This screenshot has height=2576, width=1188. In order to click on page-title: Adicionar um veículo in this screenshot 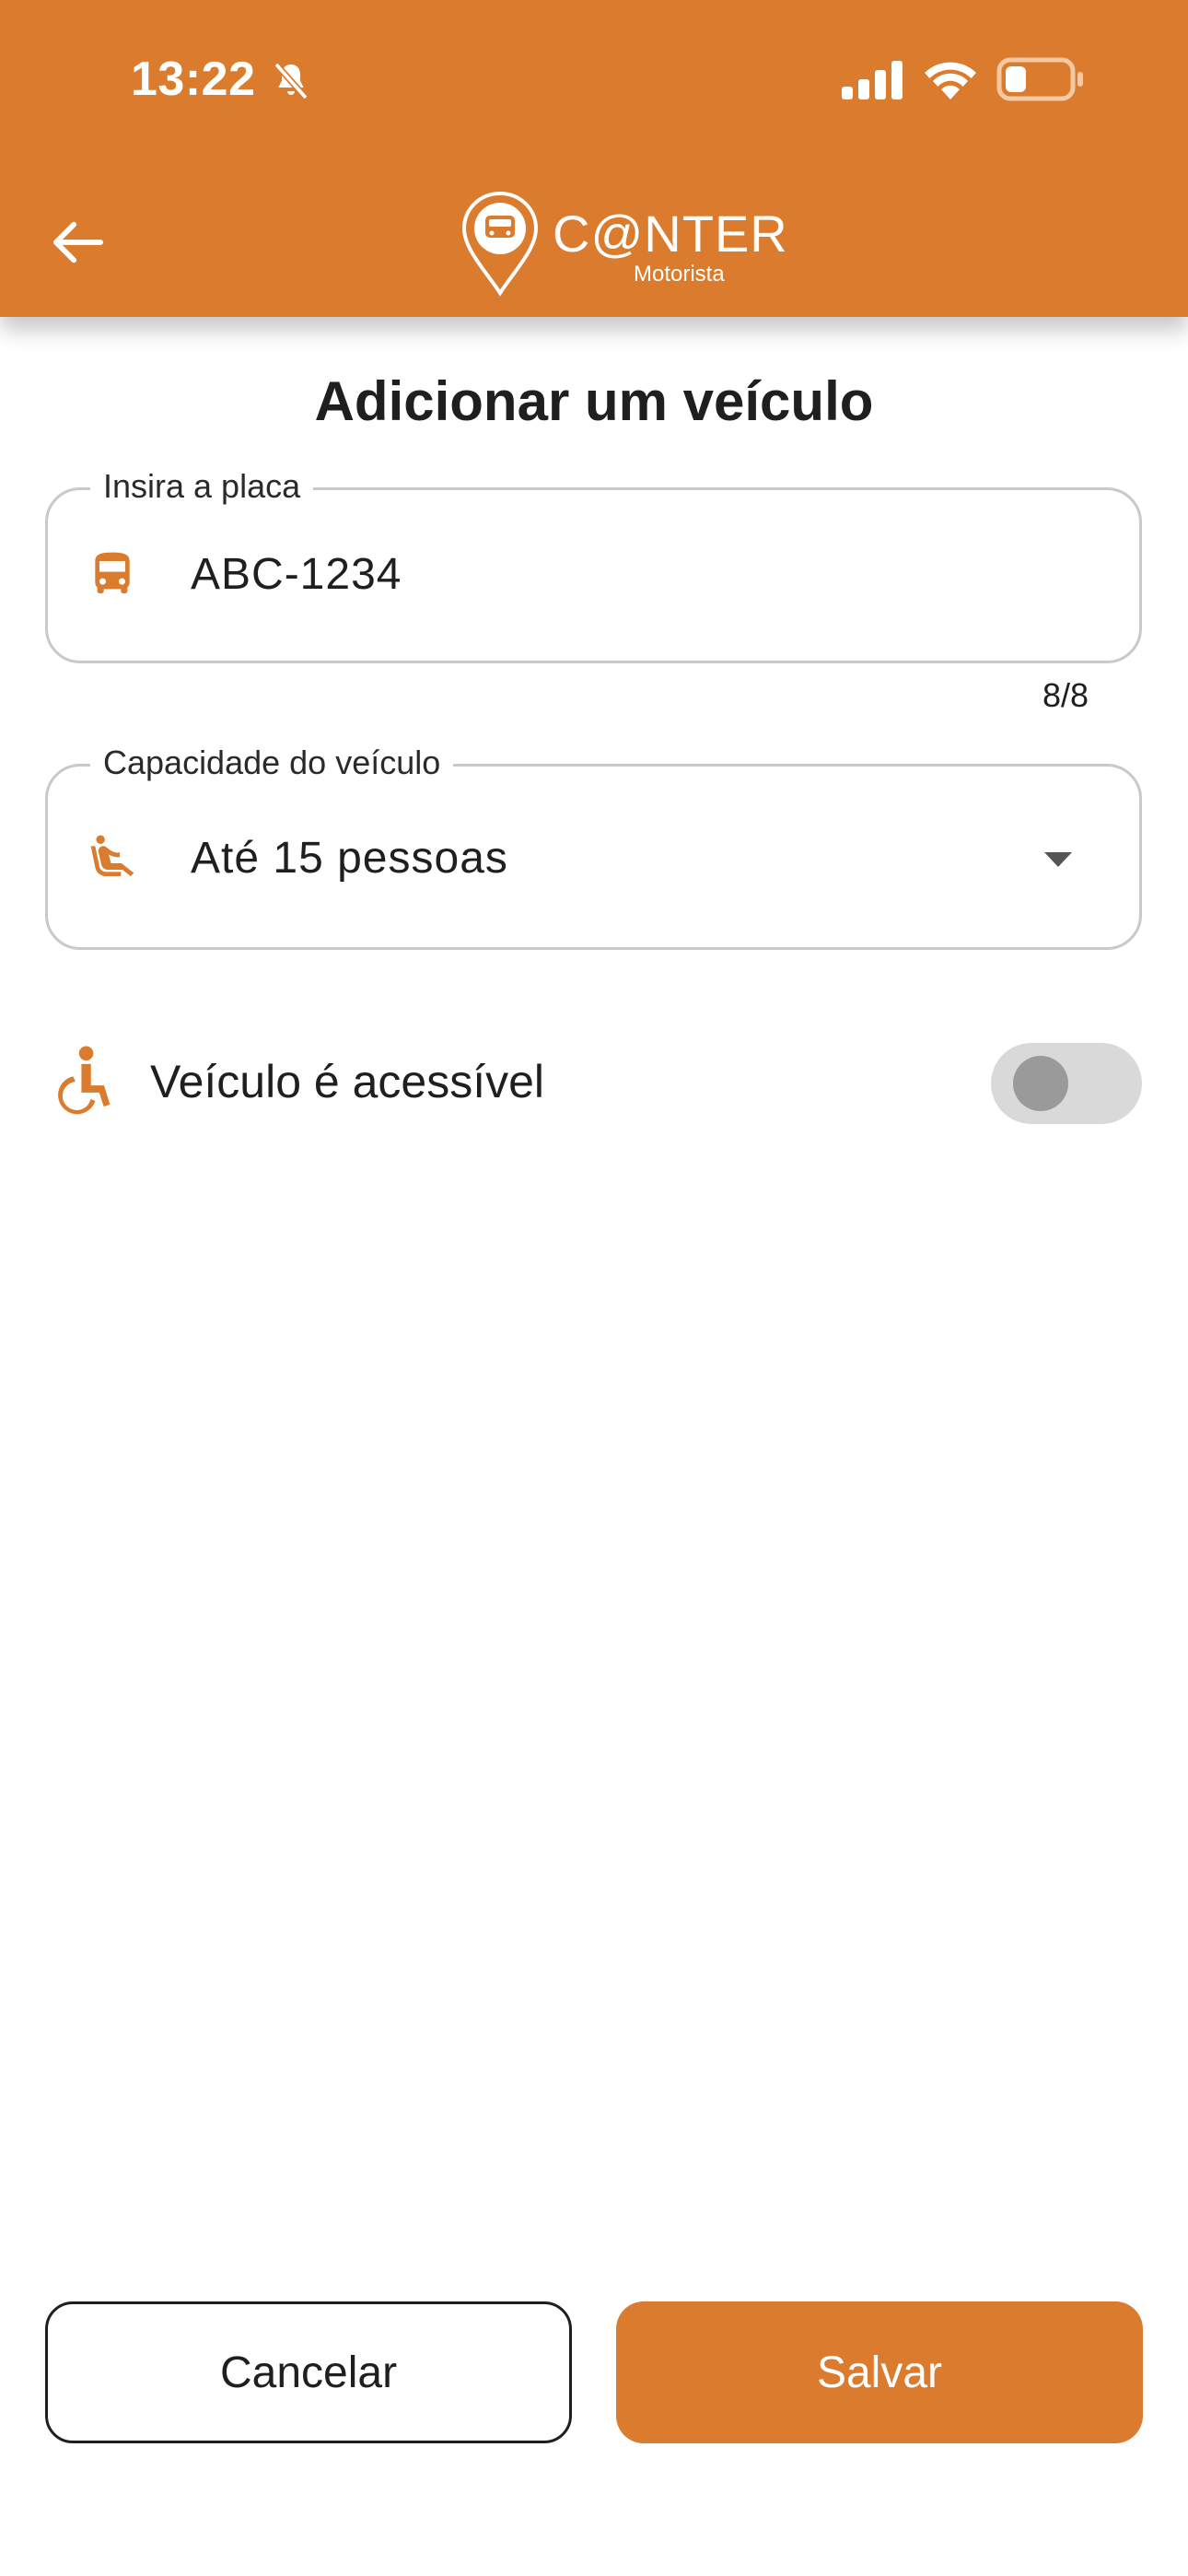, I will do `click(594, 401)`.